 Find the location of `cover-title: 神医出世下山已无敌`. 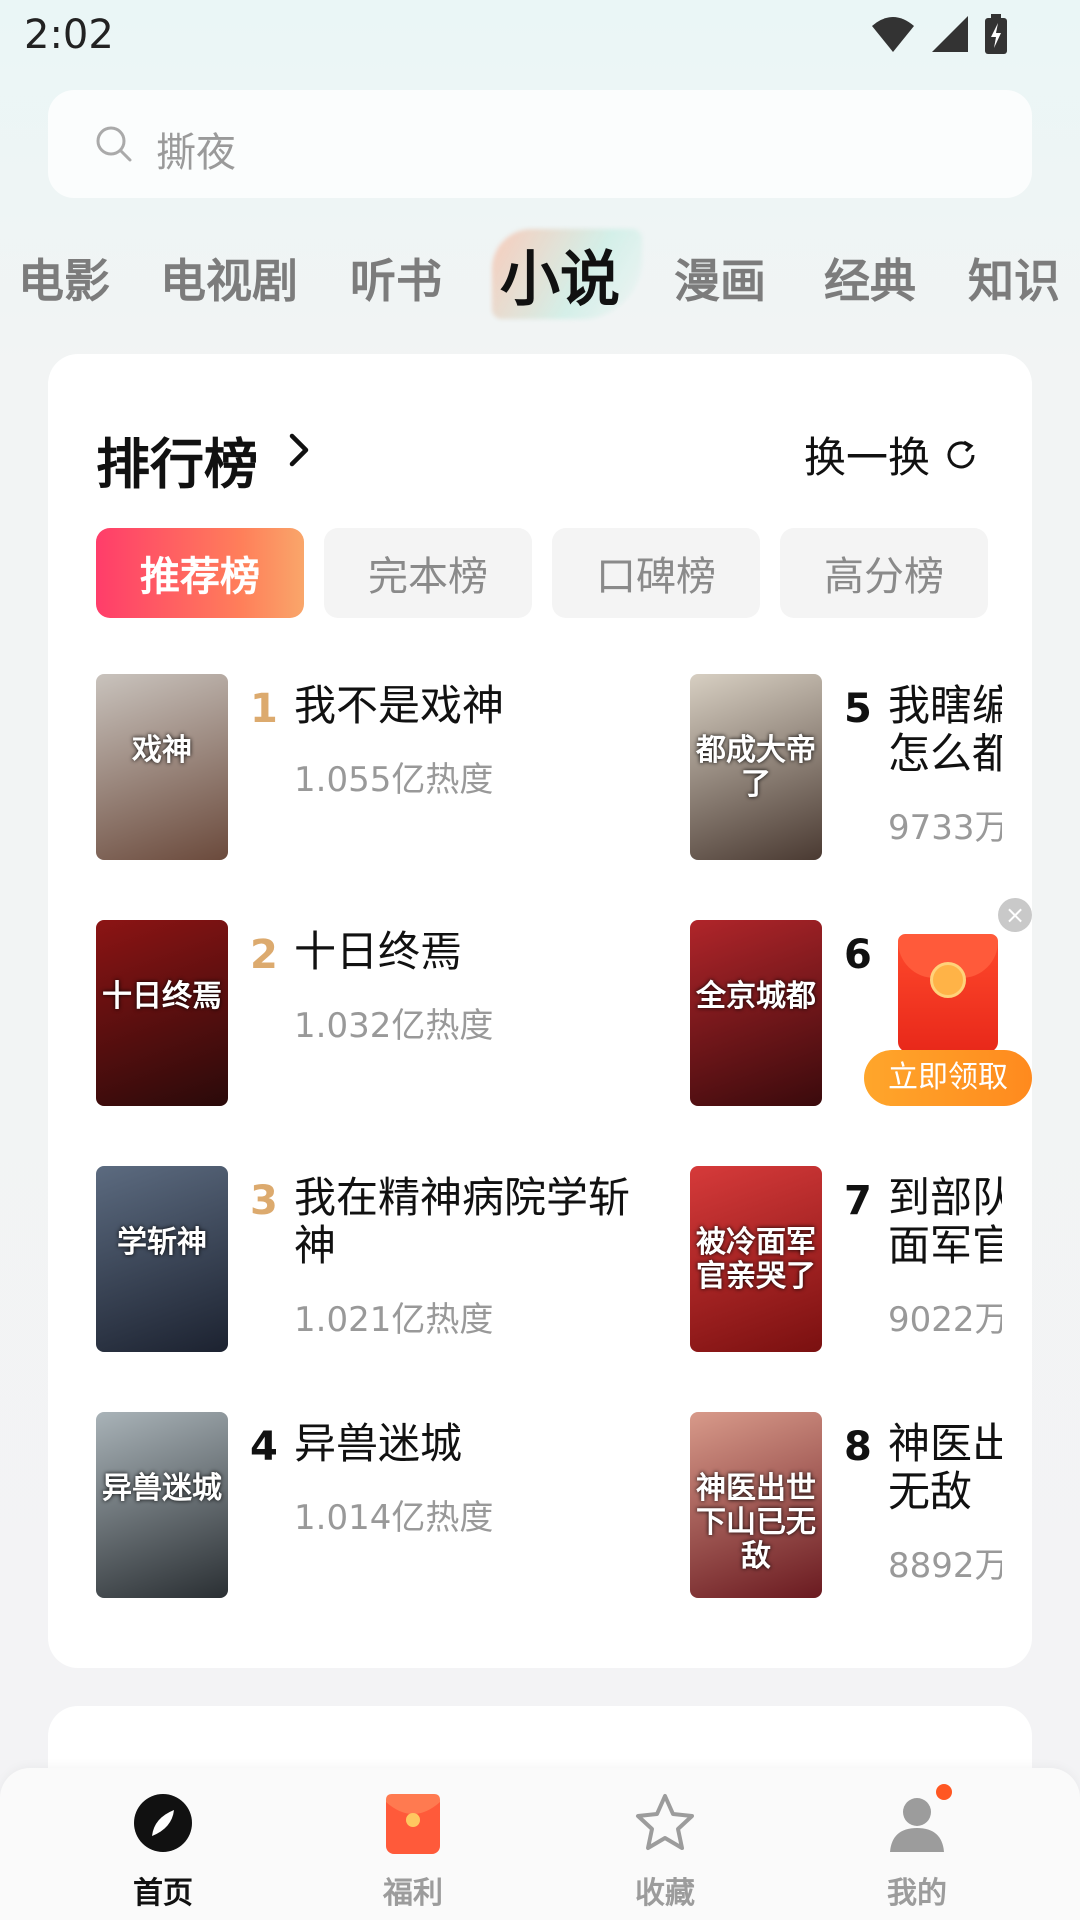

cover-title: 神医出世下山已无敌 is located at coordinates (756, 1522).